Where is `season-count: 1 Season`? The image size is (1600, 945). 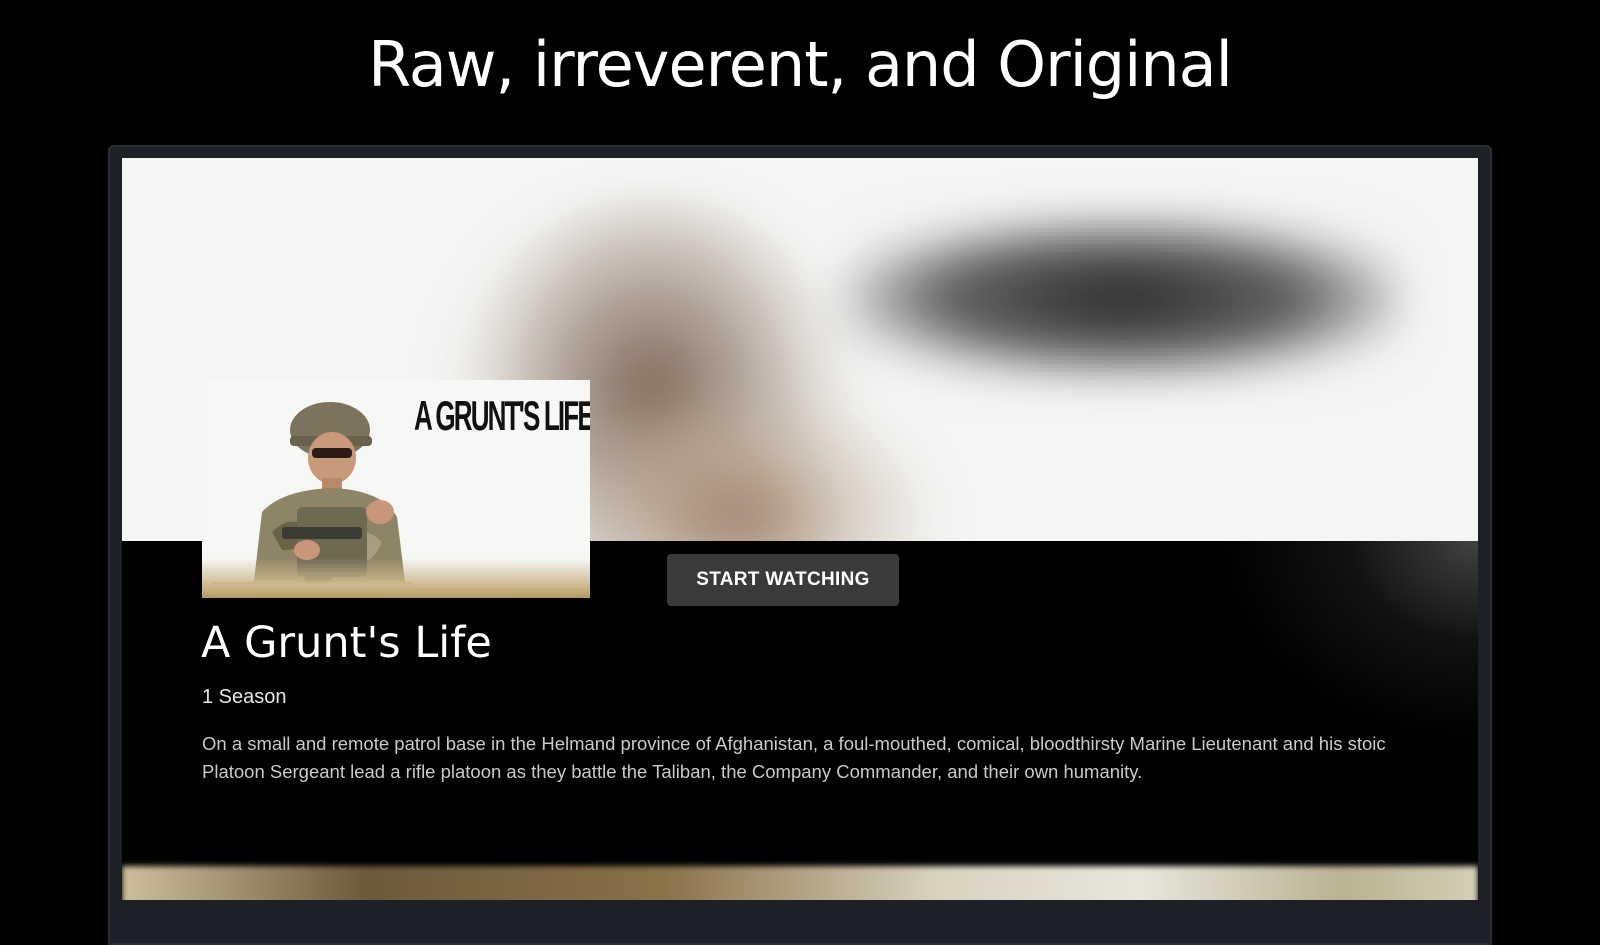 season-count: 1 Season is located at coordinates (244, 697).